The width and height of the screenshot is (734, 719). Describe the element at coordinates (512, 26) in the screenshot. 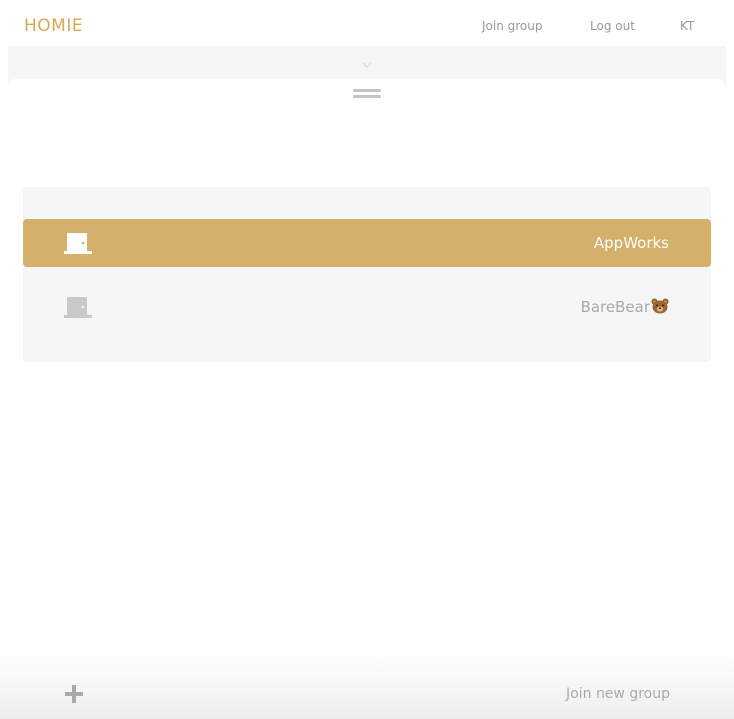

I see `nav-join-group-link: Join group` at that location.